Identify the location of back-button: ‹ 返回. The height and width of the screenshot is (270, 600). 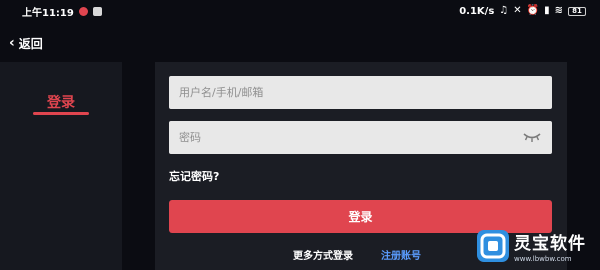
(100, 43).